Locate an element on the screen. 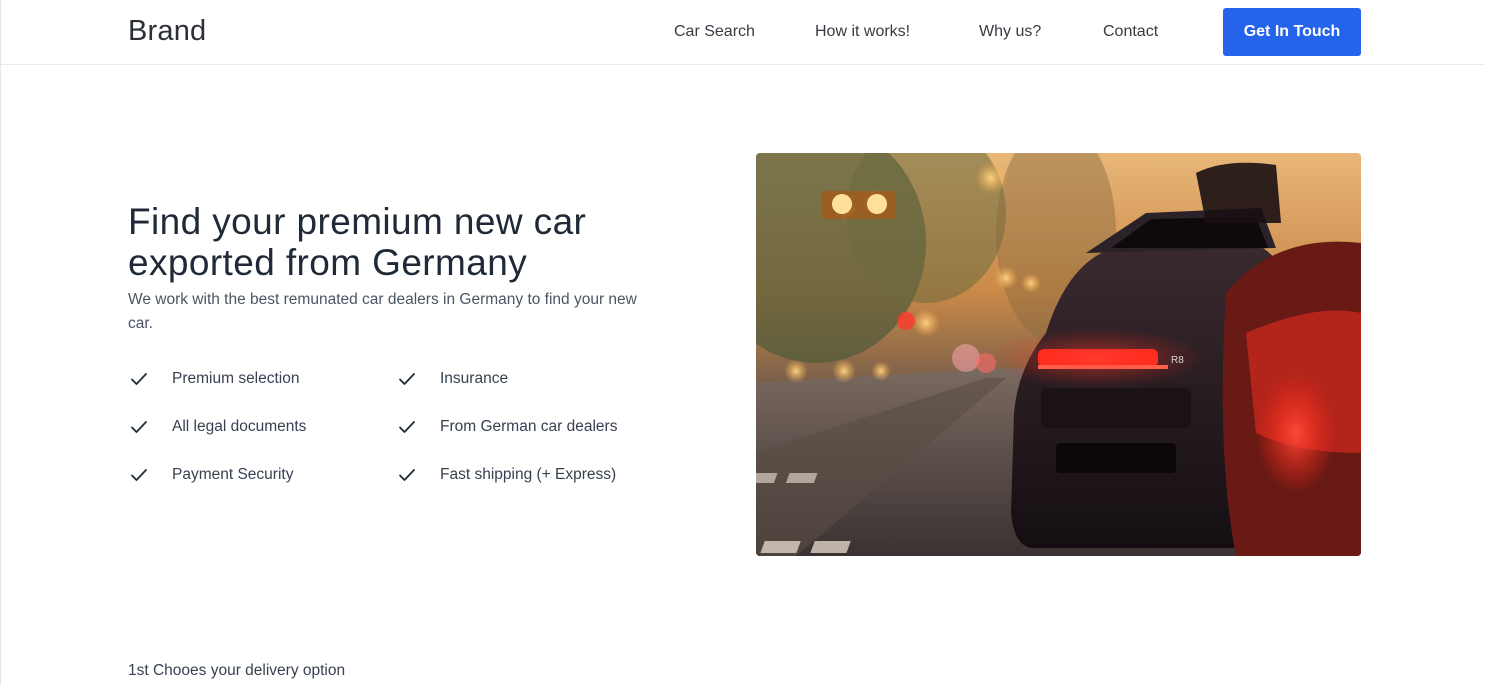 This screenshot has width=1485, height=685. nav-link-how-it-works: How it works! is located at coordinates (862, 32).